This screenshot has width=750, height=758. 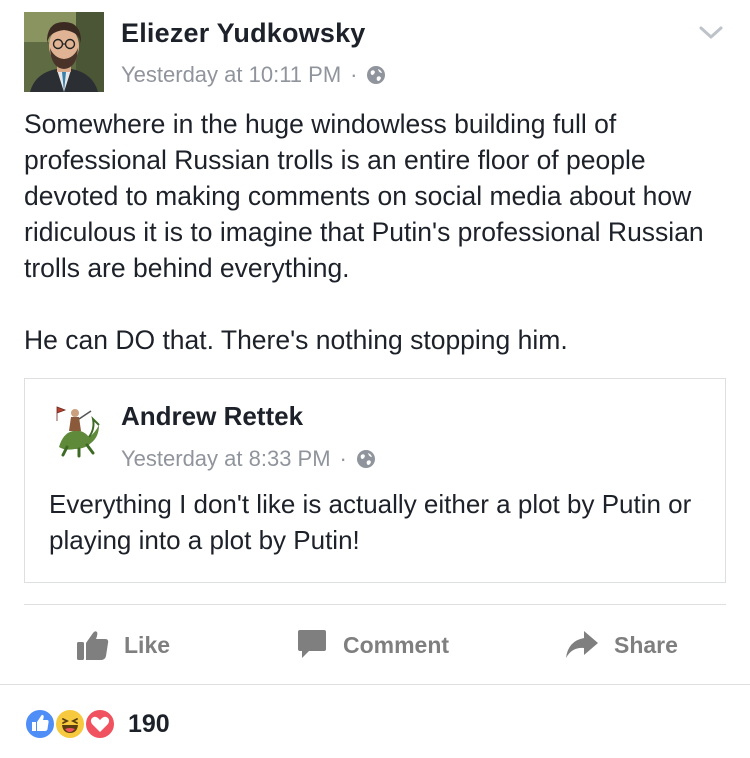 What do you see at coordinates (100, 724) in the screenshot?
I see `love-reaction-icon` at bounding box center [100, 724].